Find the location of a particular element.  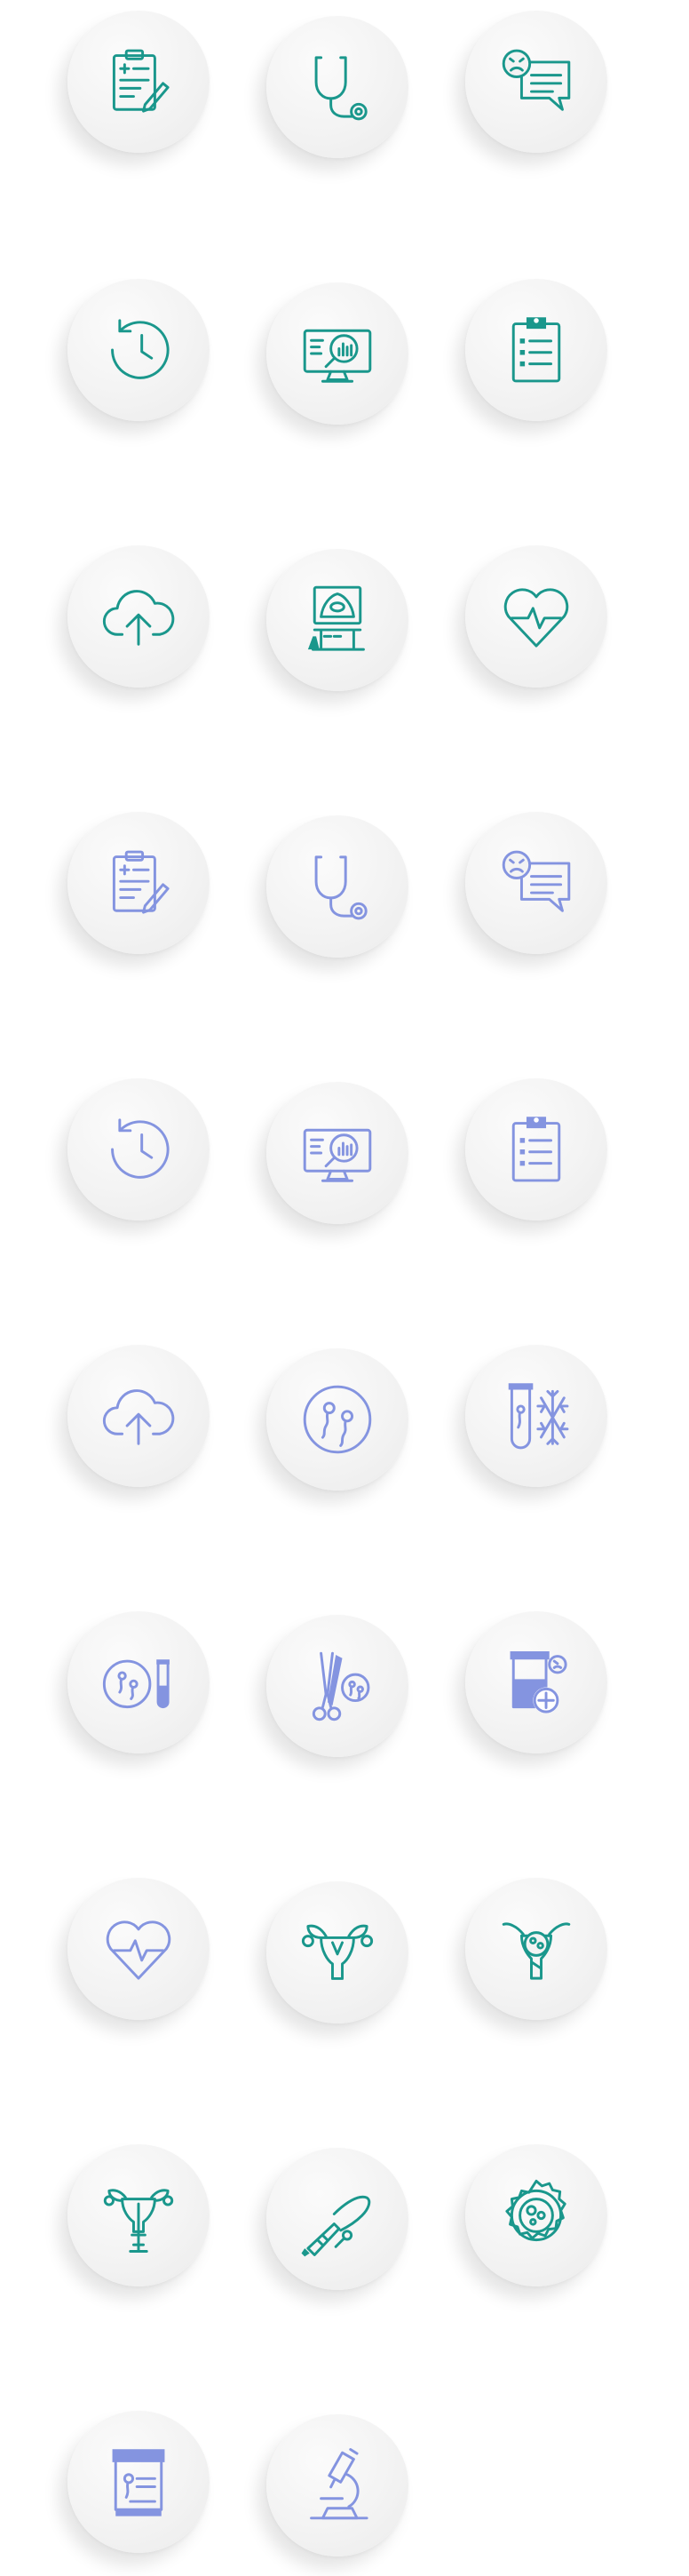

tile-uterus-insemination is located at coordinates (138, 2215).